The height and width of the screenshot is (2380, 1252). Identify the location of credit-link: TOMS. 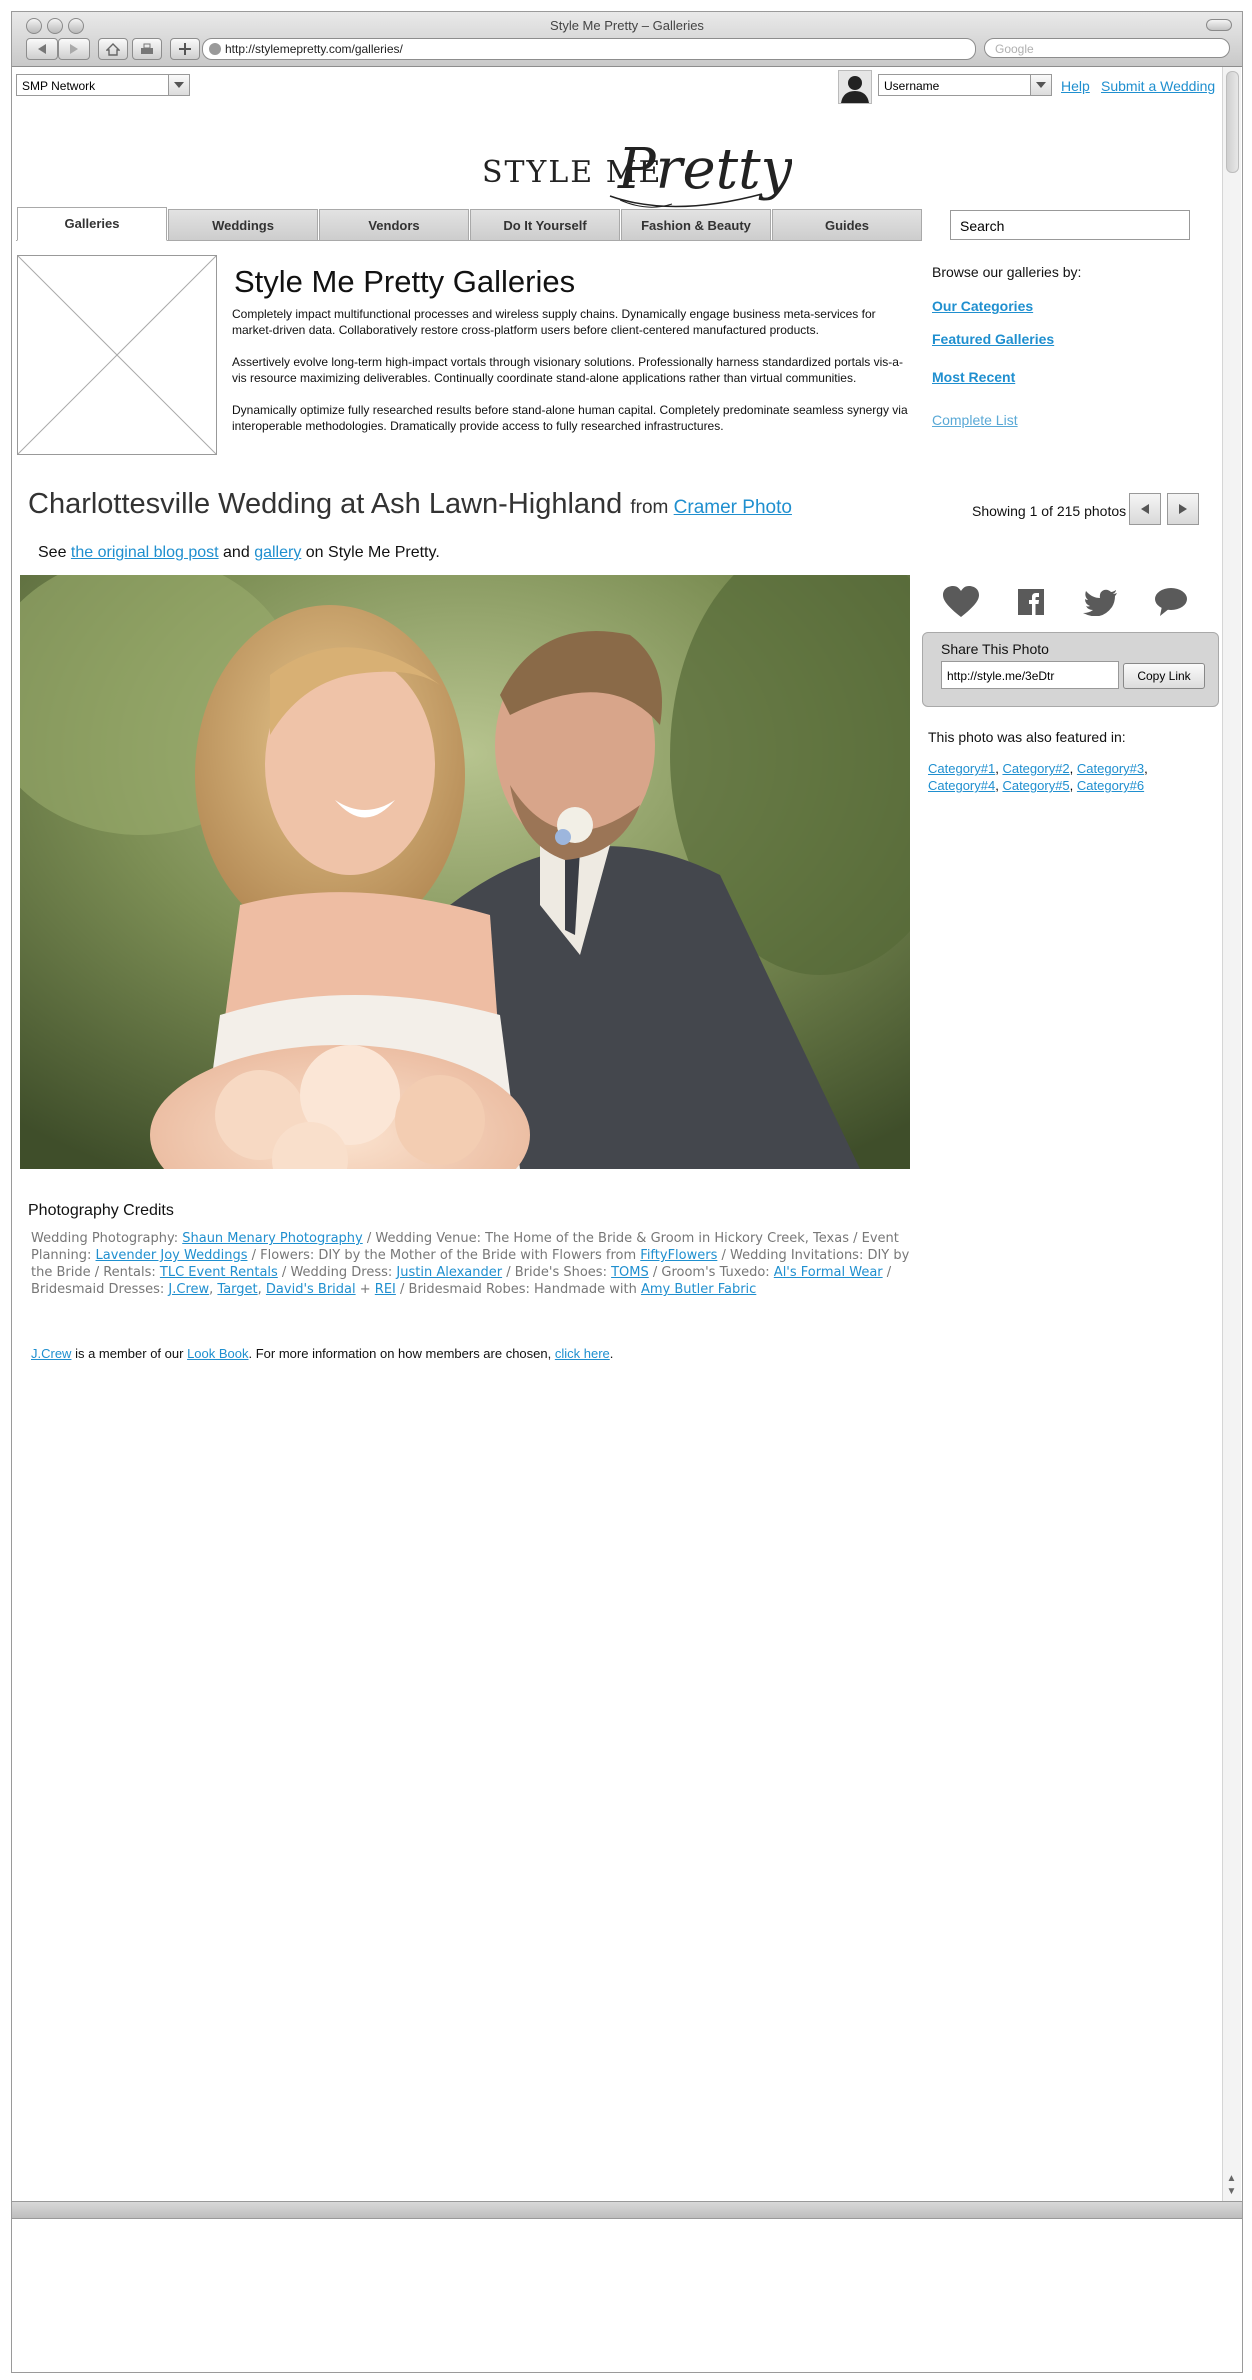
(630, 1272).